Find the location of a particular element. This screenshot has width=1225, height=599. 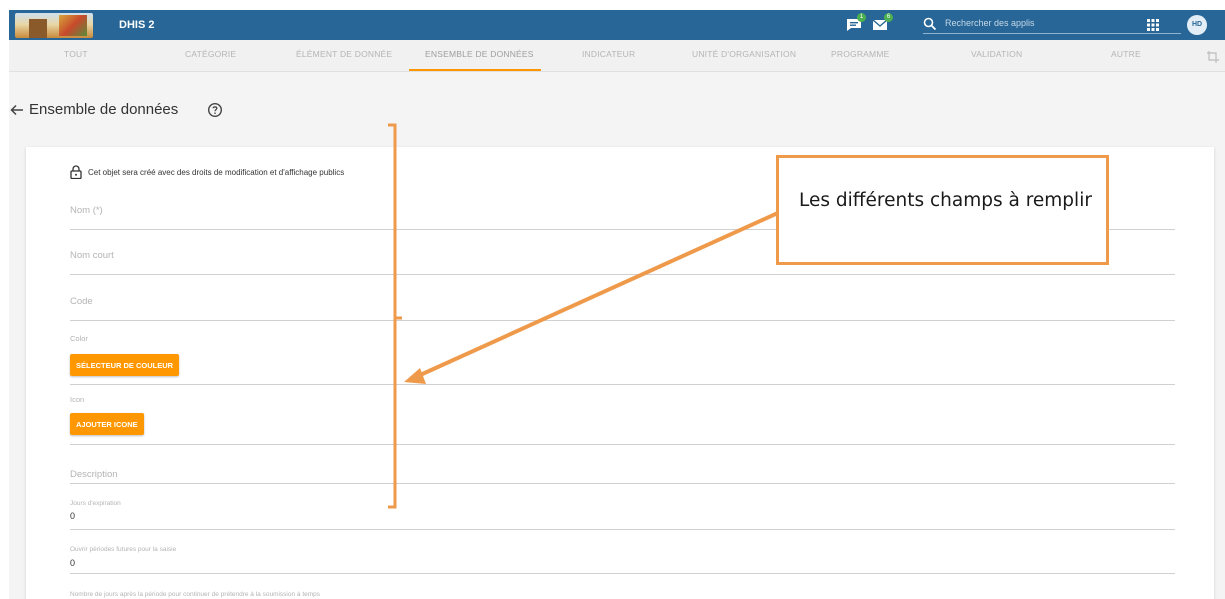

tab-unite-d-organisation: UNITÉ D'ORGANISATION is located at coordinates (744, 54).